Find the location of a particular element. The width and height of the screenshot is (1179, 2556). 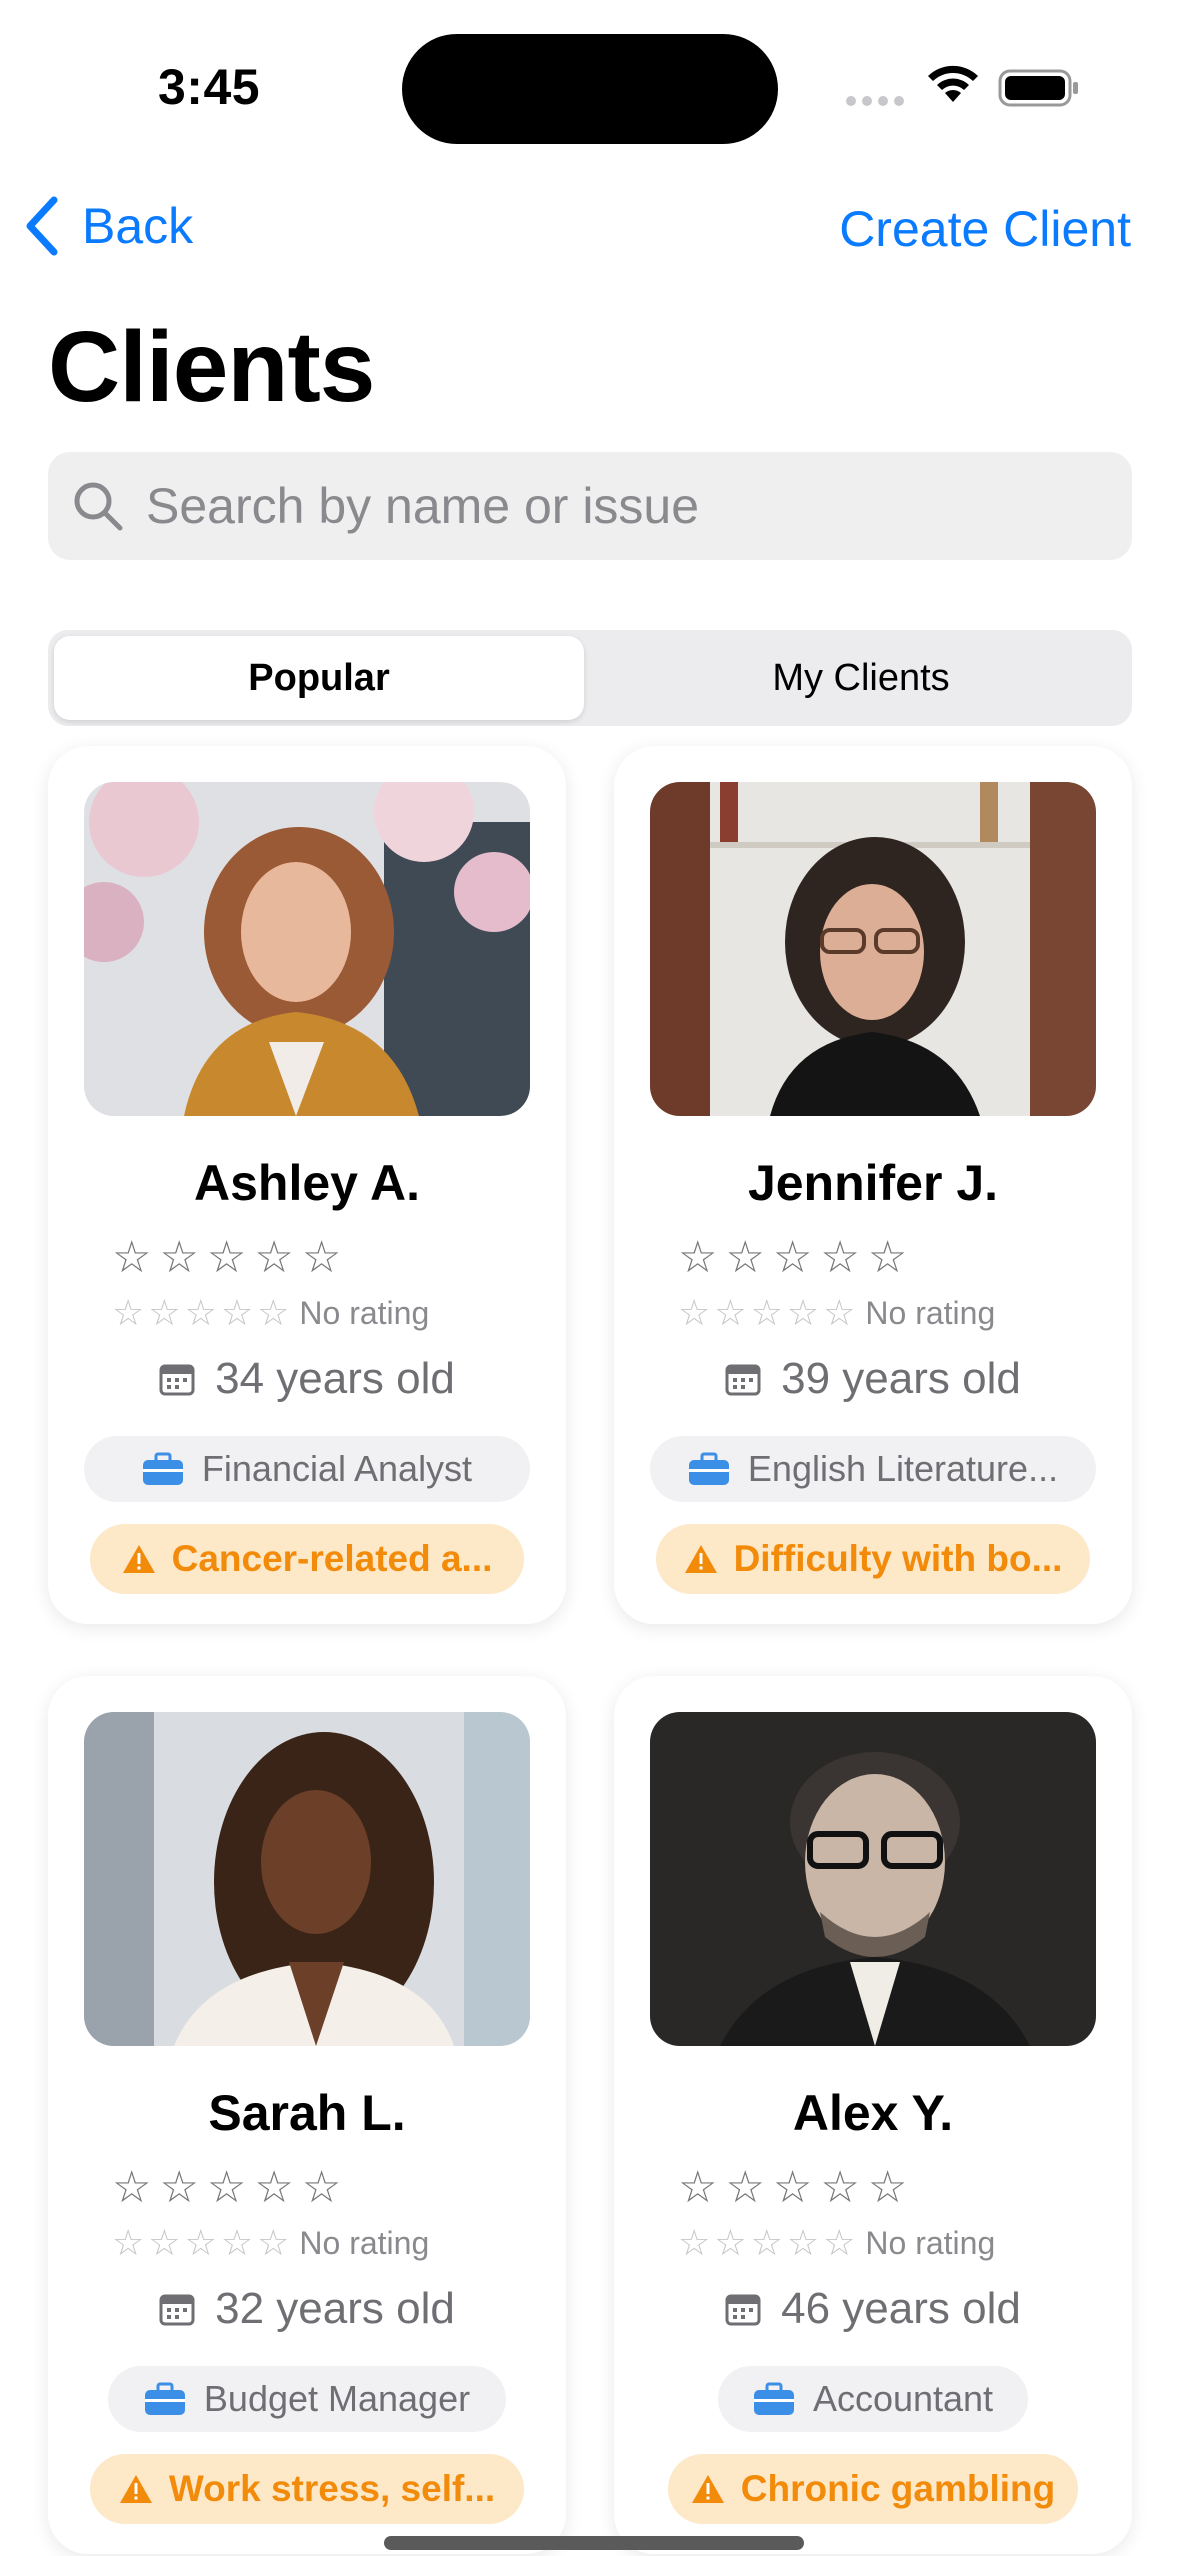

search-icon is located at coordinates (98, 506).